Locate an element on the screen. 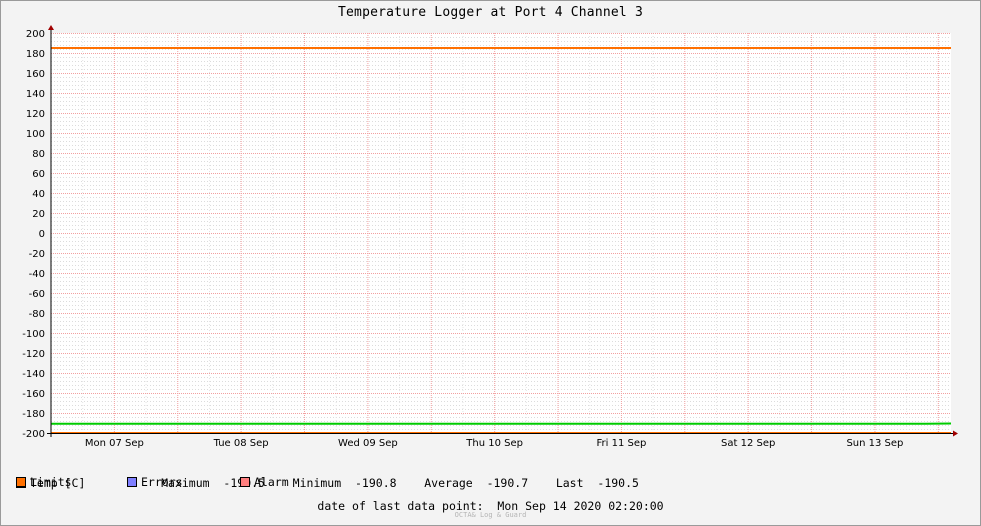 Image resolution: width=981 pixels, height=526 pixels. x-tick-label: Wed 09 Sep is located at coordinates (368, 443).